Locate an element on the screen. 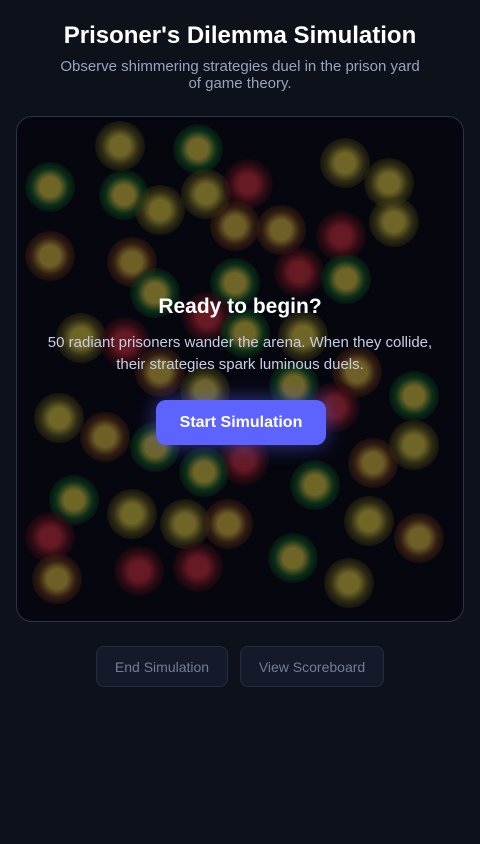 This screenshot has height=844, width=480. view-scoreboard-button: View Scoreboard is located at coordinates (312, 666).